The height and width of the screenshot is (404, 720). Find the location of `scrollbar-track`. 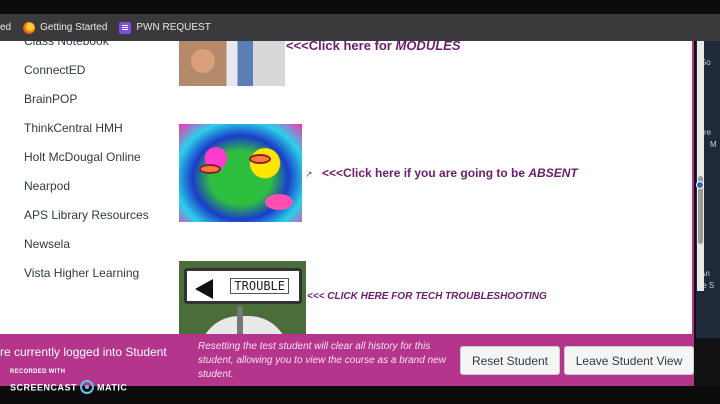

scrollbar-track is located at coordinates (700, 166).